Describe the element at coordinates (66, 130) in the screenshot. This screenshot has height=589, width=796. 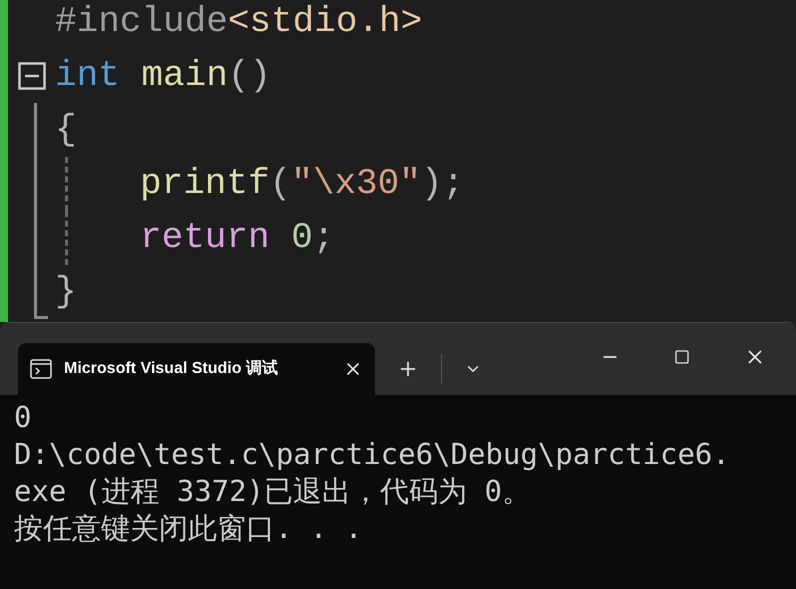
I see `code-line: {` at that location.